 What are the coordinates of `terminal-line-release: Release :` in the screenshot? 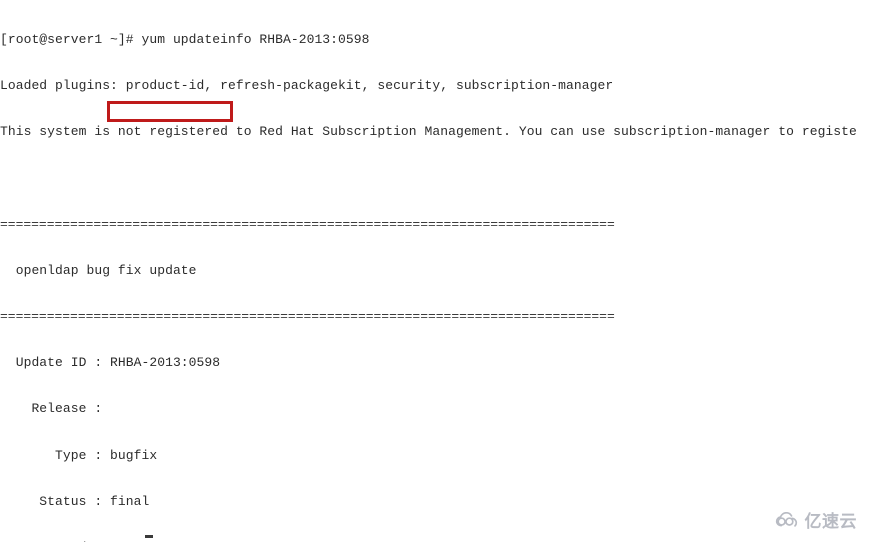 It's located at (51, 409).